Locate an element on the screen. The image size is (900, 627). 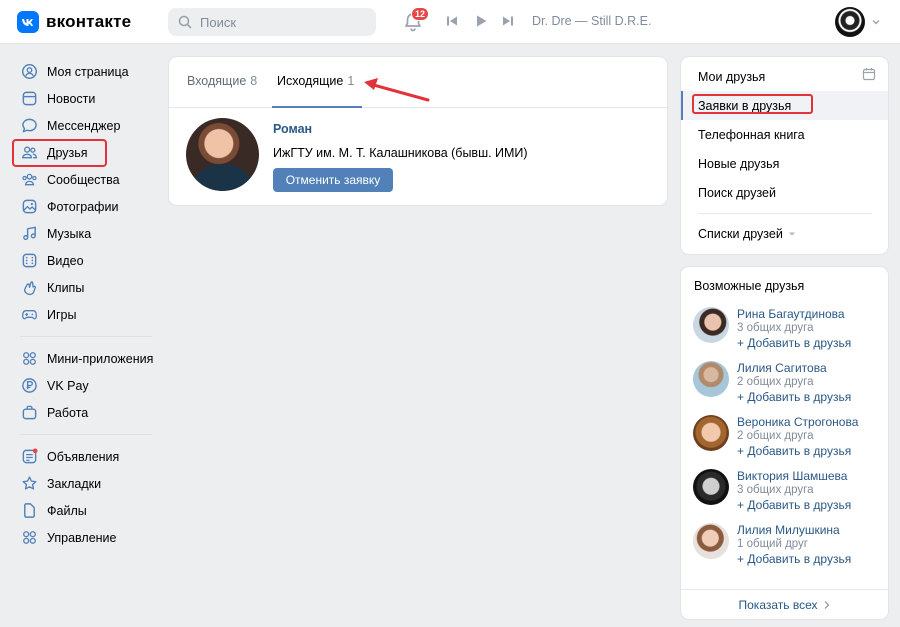
music-icon is located at coordinates (29, 234).